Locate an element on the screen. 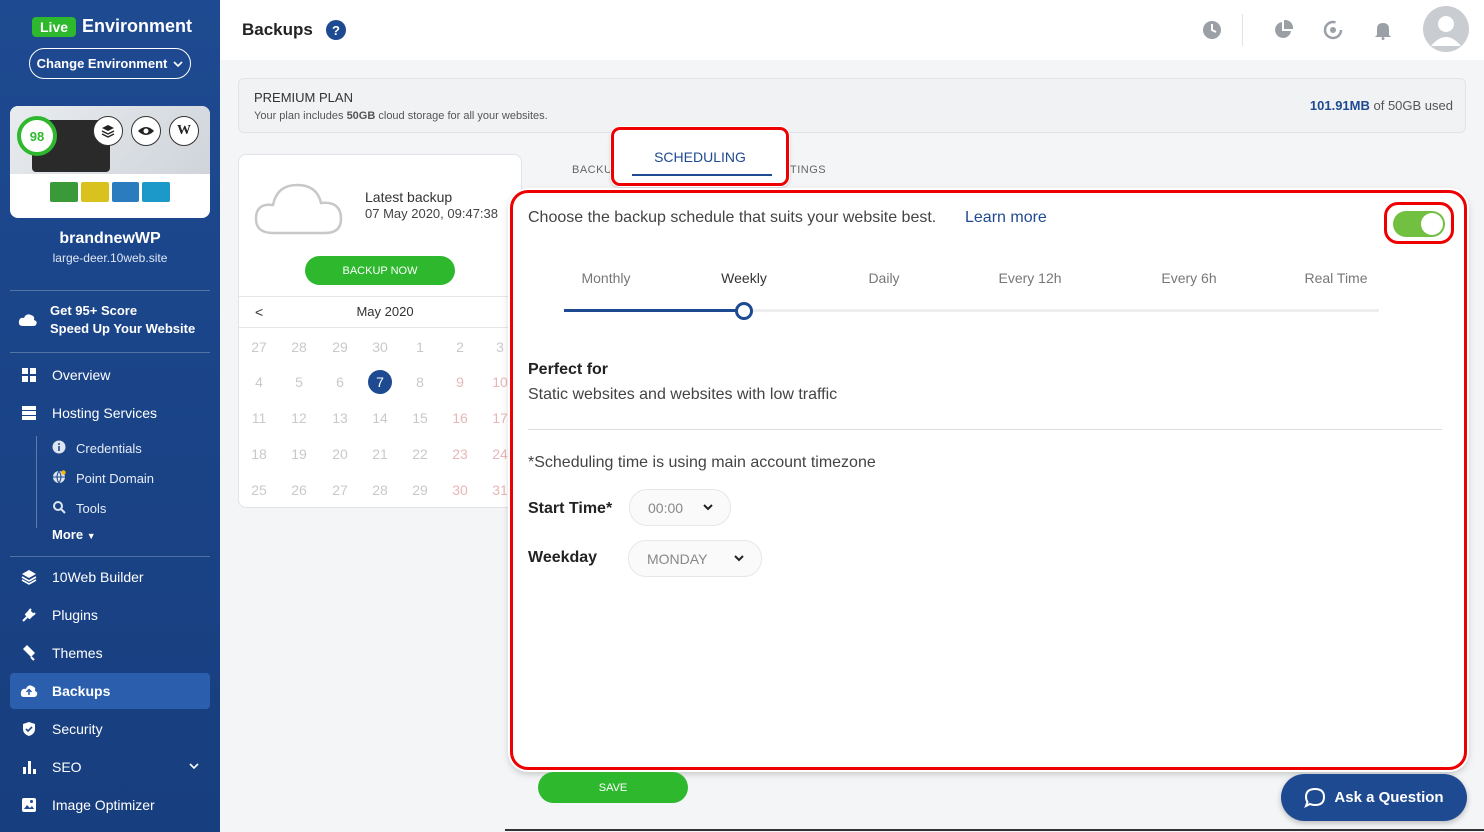 The height and width of the screenshot is (832, 1484). calendar-day: 11 is located at coordinates (259, 418).